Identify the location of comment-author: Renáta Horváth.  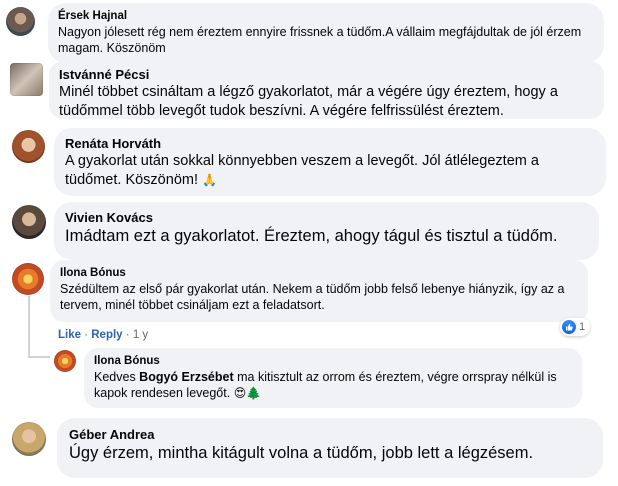
(330, 143).